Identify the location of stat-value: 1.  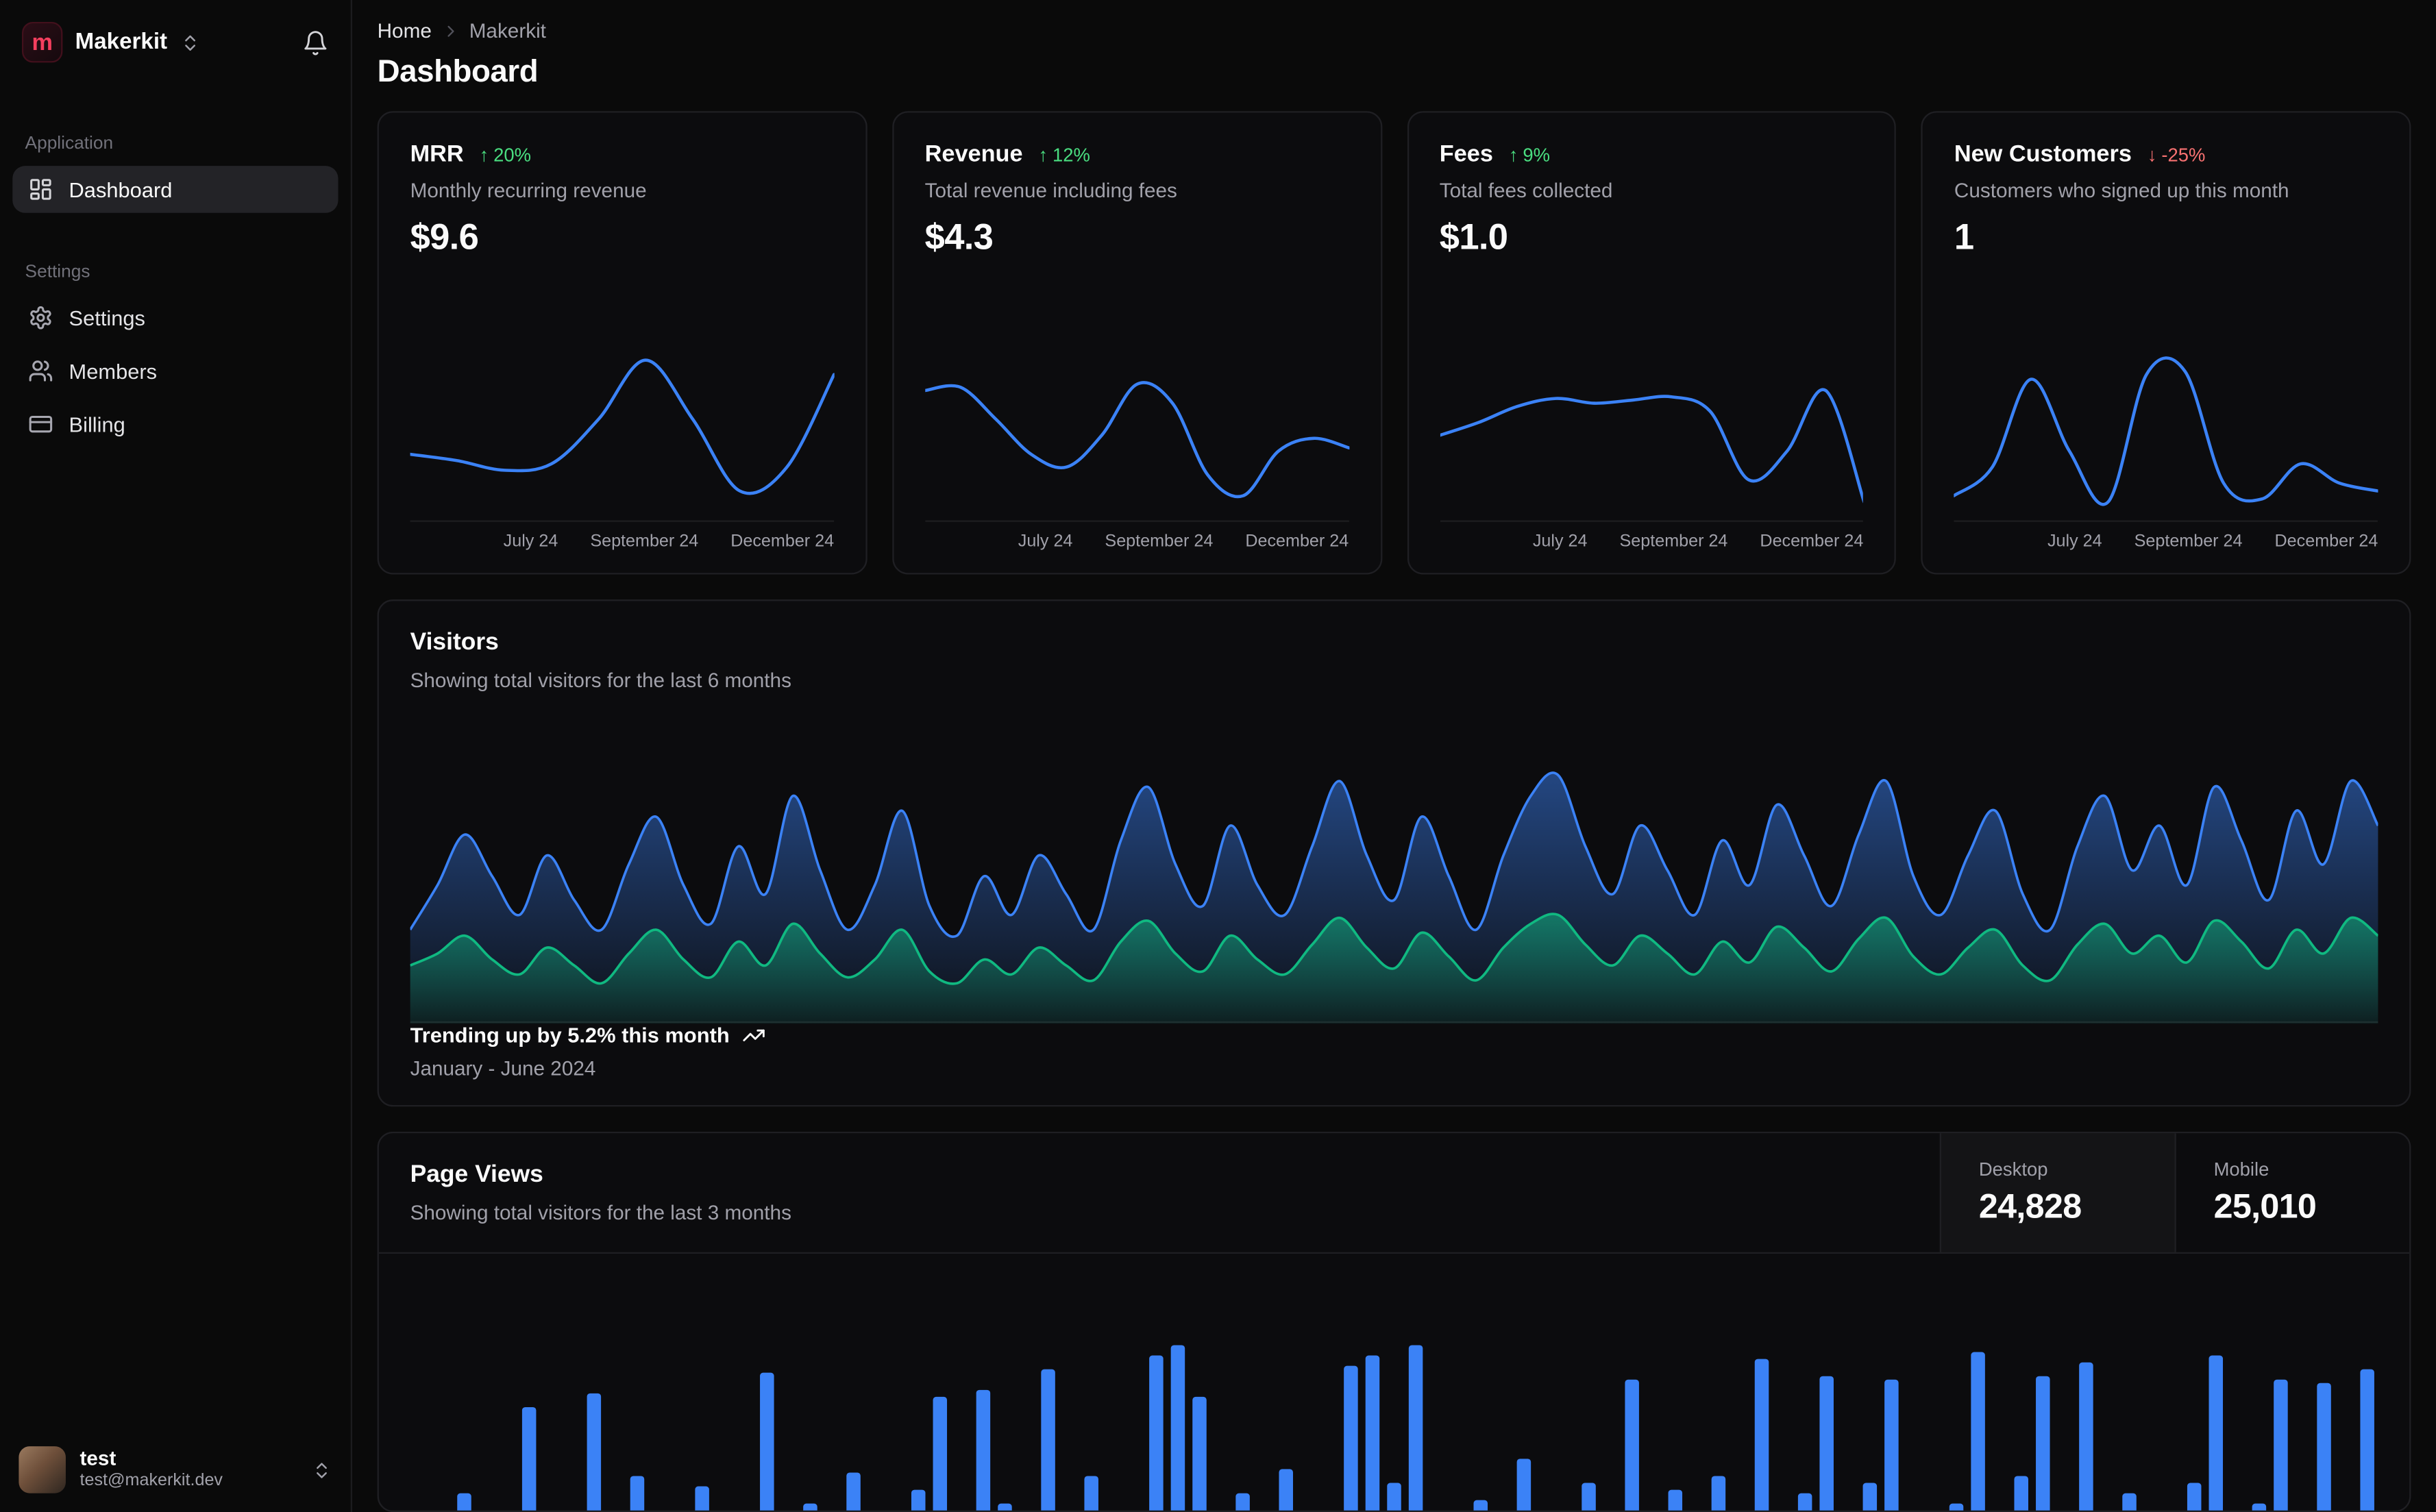
(1964, 236).